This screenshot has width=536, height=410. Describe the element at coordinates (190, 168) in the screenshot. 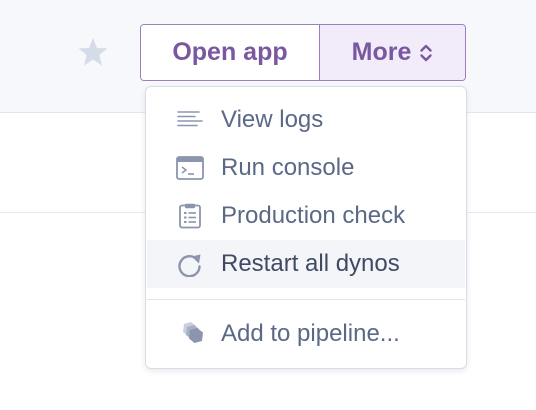

I see `console-icon` at that location.